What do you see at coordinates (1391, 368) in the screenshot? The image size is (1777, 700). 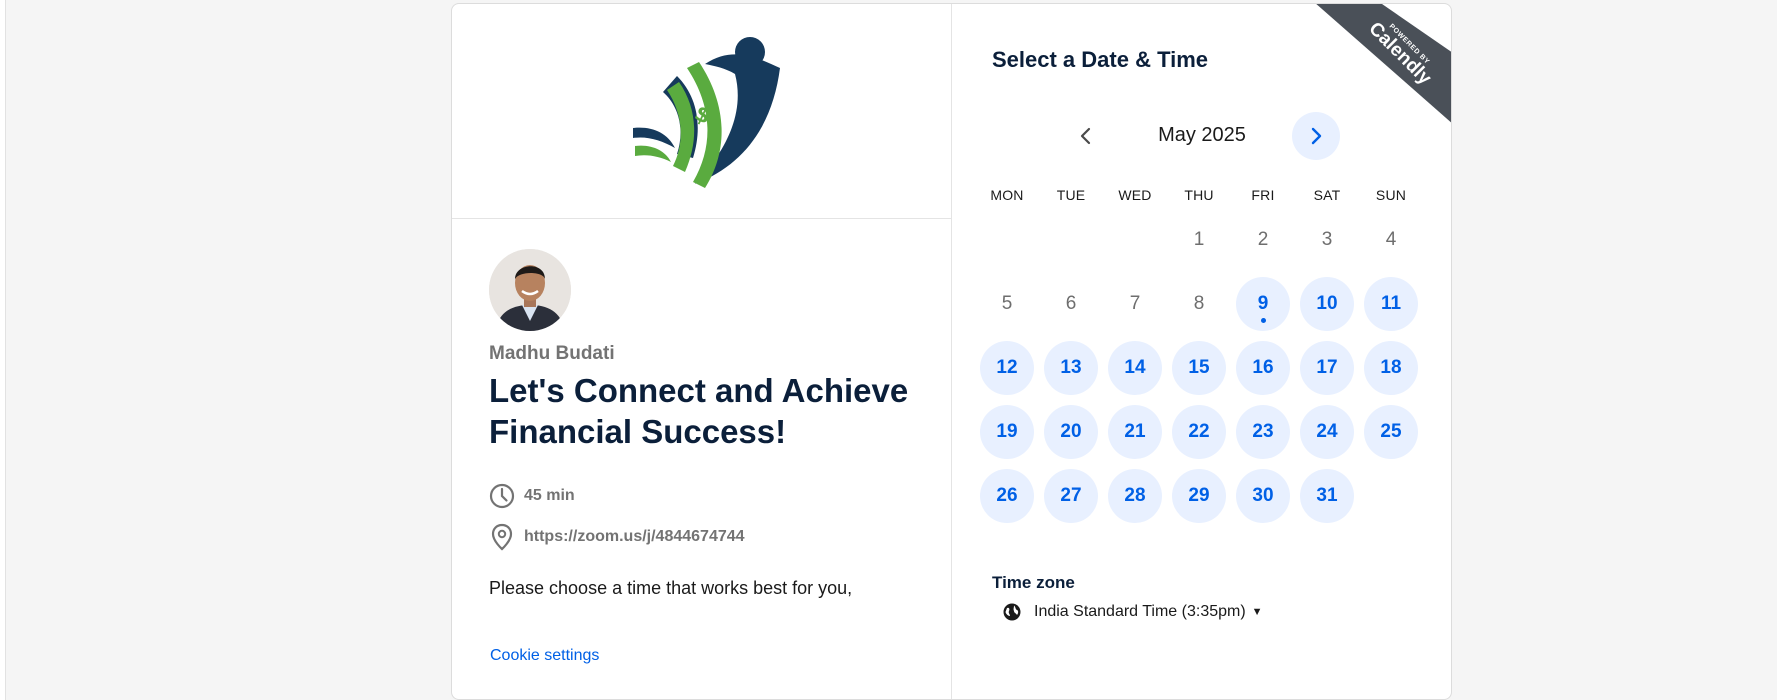 I see `available-day-18: 18` at bounding box center [1391, 368].